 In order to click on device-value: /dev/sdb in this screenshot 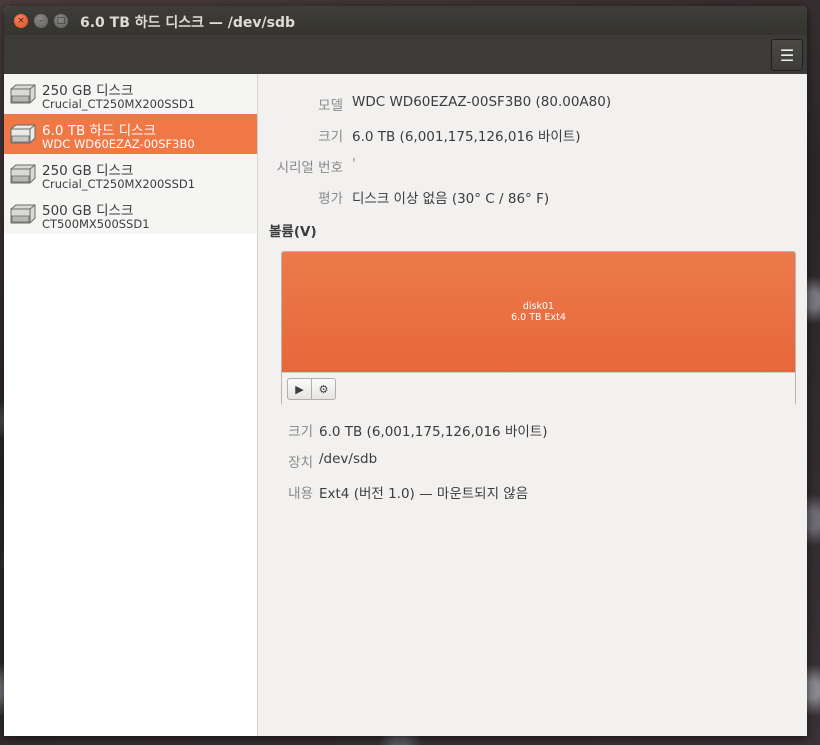, I will do `click(348, 459)`.